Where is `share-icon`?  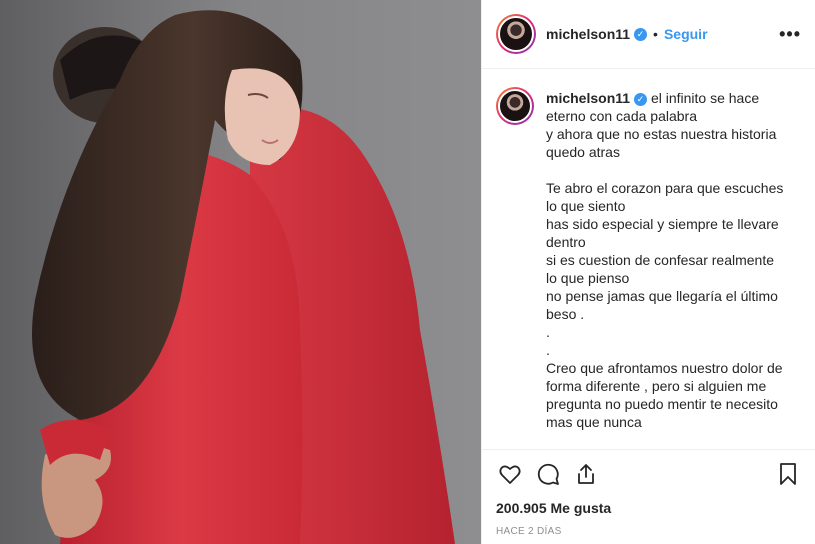
share-icon is located at coordinates (586, 474).